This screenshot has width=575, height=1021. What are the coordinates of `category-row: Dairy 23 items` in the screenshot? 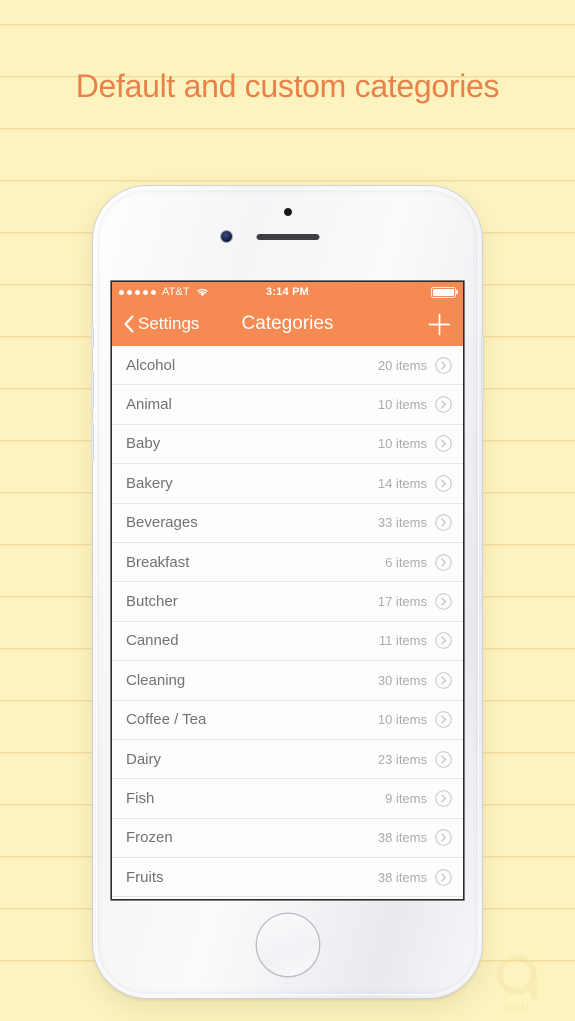 It's located at (287, 759).